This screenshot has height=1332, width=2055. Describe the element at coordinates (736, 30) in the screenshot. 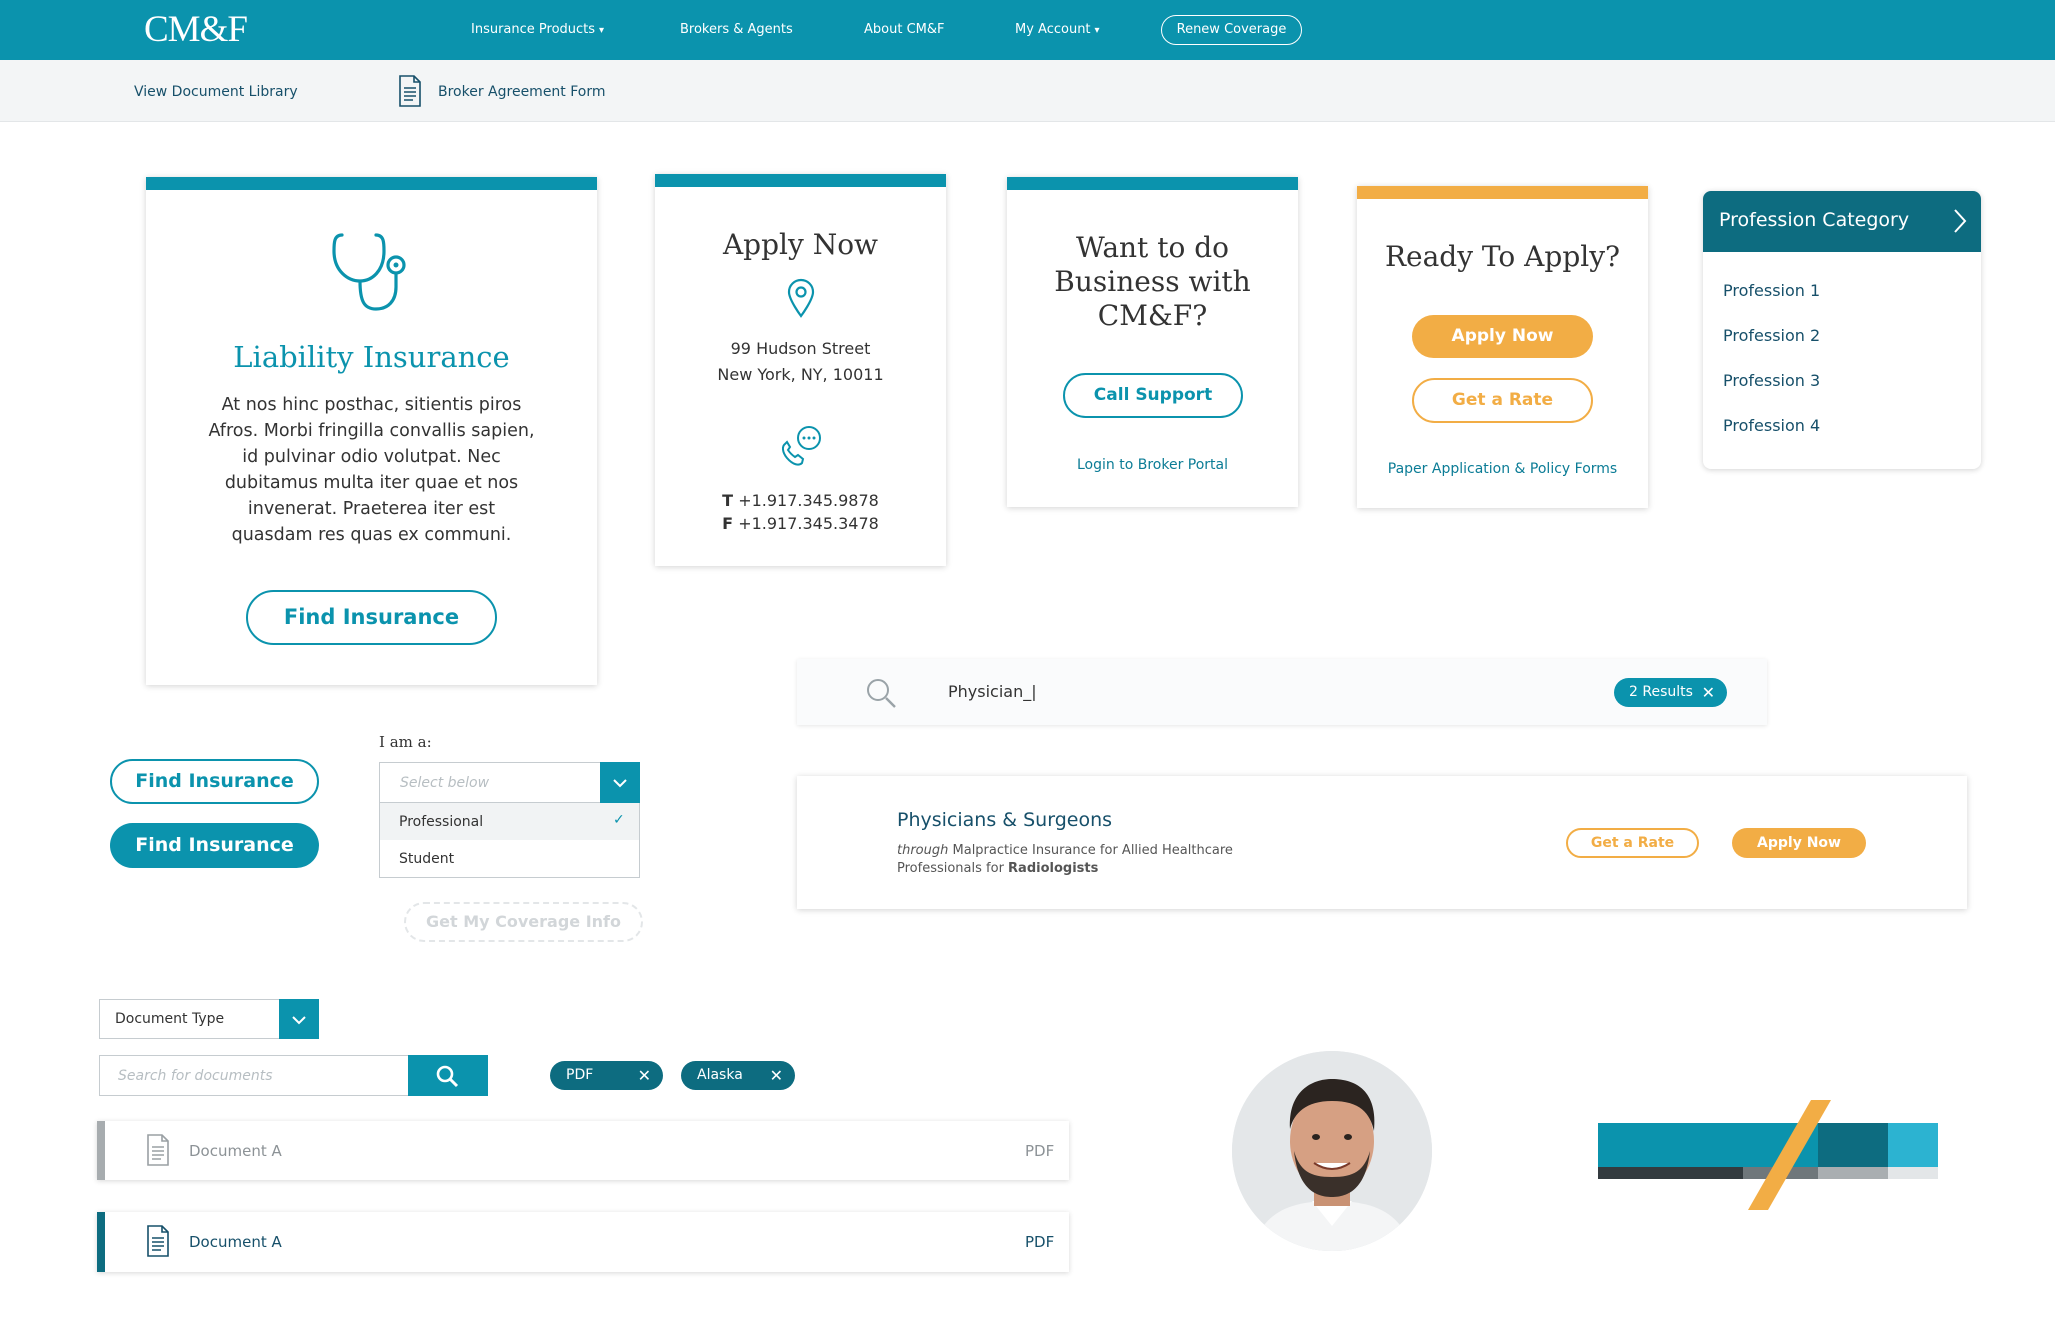

I see `nav-brokers-agents: Brokers & Agents` at that location.